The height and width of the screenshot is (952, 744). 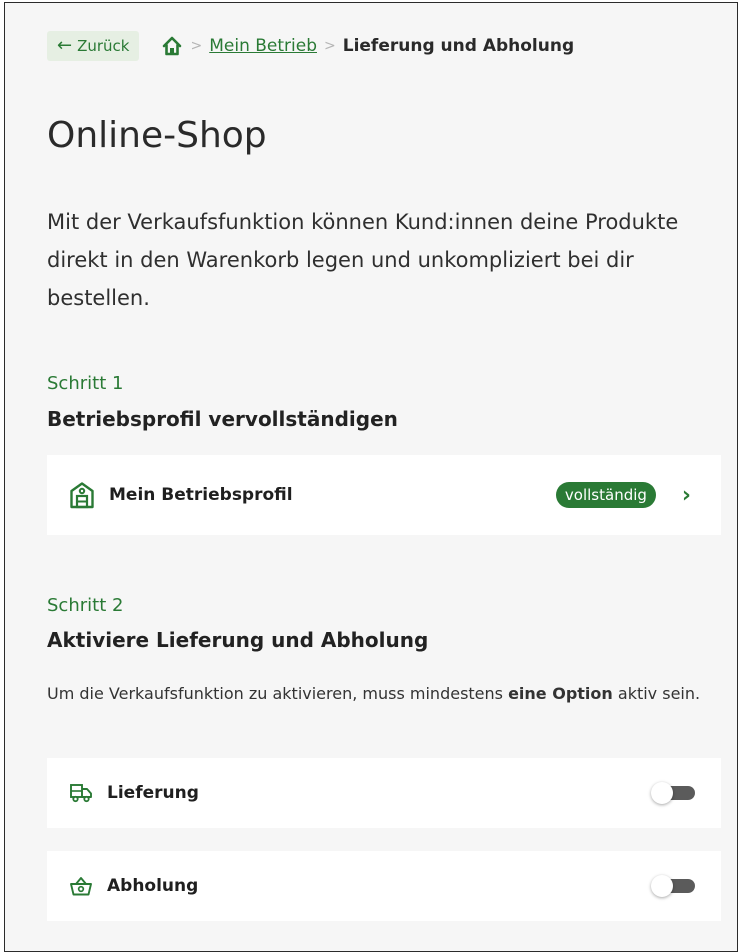 I want to click on option-row-lieferung: Lieferung, so click(x=384, y=793).